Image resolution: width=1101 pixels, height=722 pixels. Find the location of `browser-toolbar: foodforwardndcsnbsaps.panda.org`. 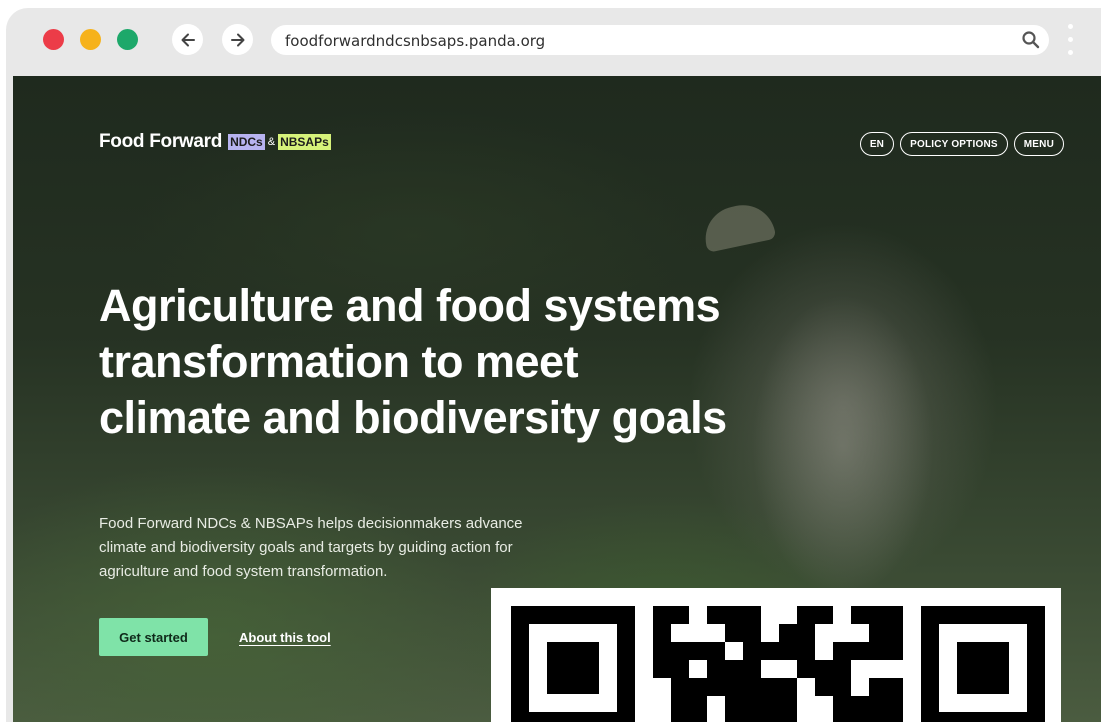

browser-toolbar: foodforwardndcsnbsaps.panda.org is located at coordinates (553, 42).